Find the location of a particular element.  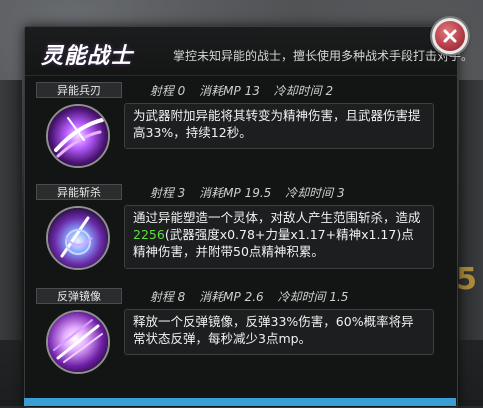

skill-stats: 射程 0 消耗MP 13 冷却时间 2 is located at coordinates (279, 91).